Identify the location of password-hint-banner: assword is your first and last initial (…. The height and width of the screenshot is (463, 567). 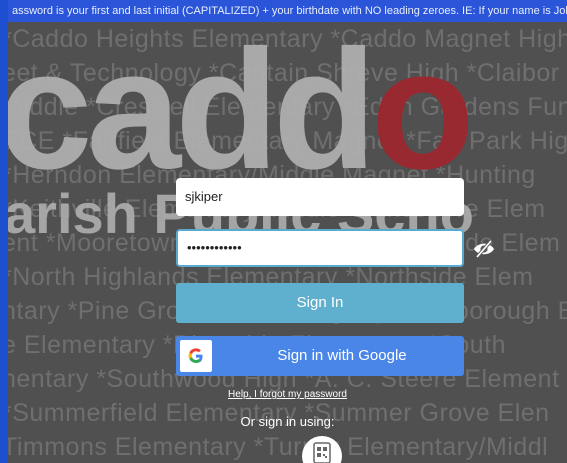
(287, 11).